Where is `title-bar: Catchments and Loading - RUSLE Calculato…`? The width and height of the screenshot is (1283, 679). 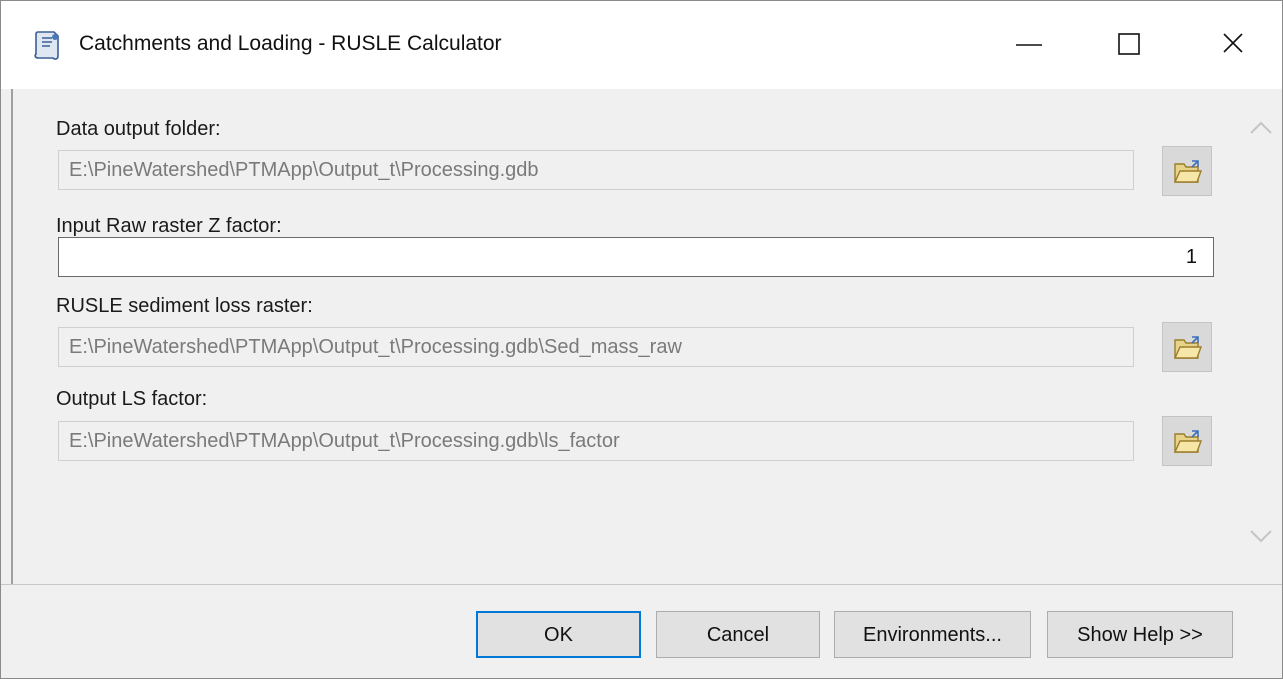
title-bar: Catchments and Loading - RUSLE Calculato… is located at coordinates (641, 45).